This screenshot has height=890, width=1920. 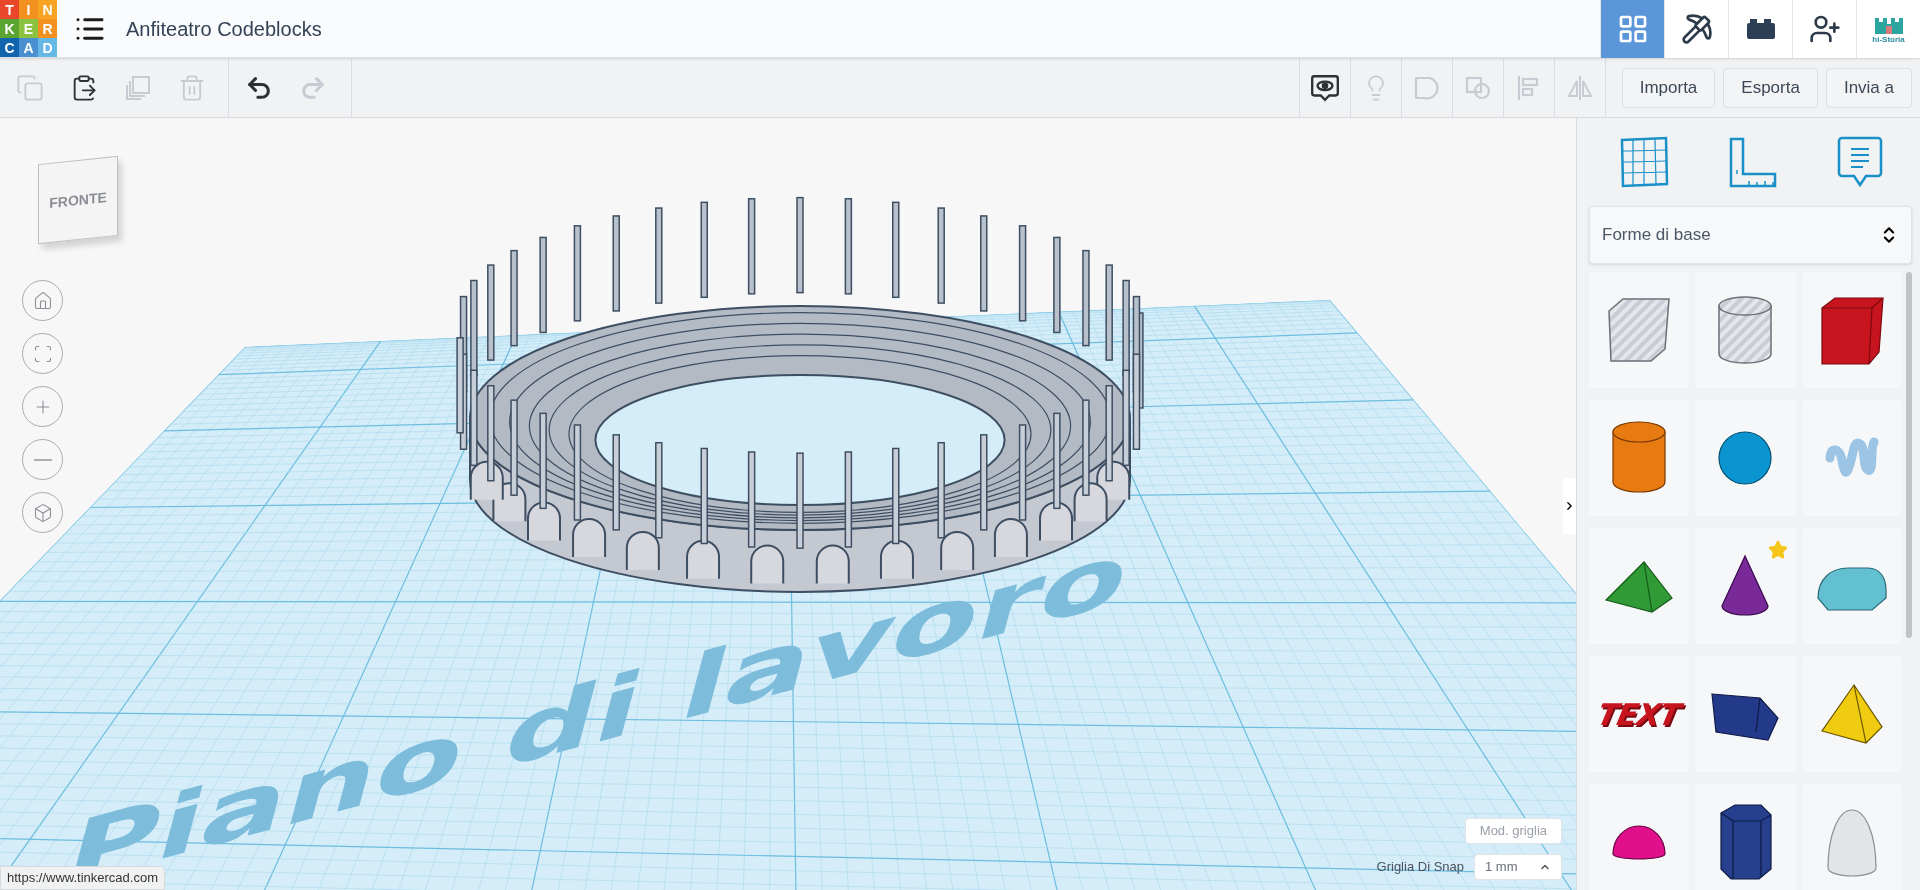 What do you see at coordinates (47, 9) in the screenshot?
I see `logo-letter: N` at bounding box center [47, 9].